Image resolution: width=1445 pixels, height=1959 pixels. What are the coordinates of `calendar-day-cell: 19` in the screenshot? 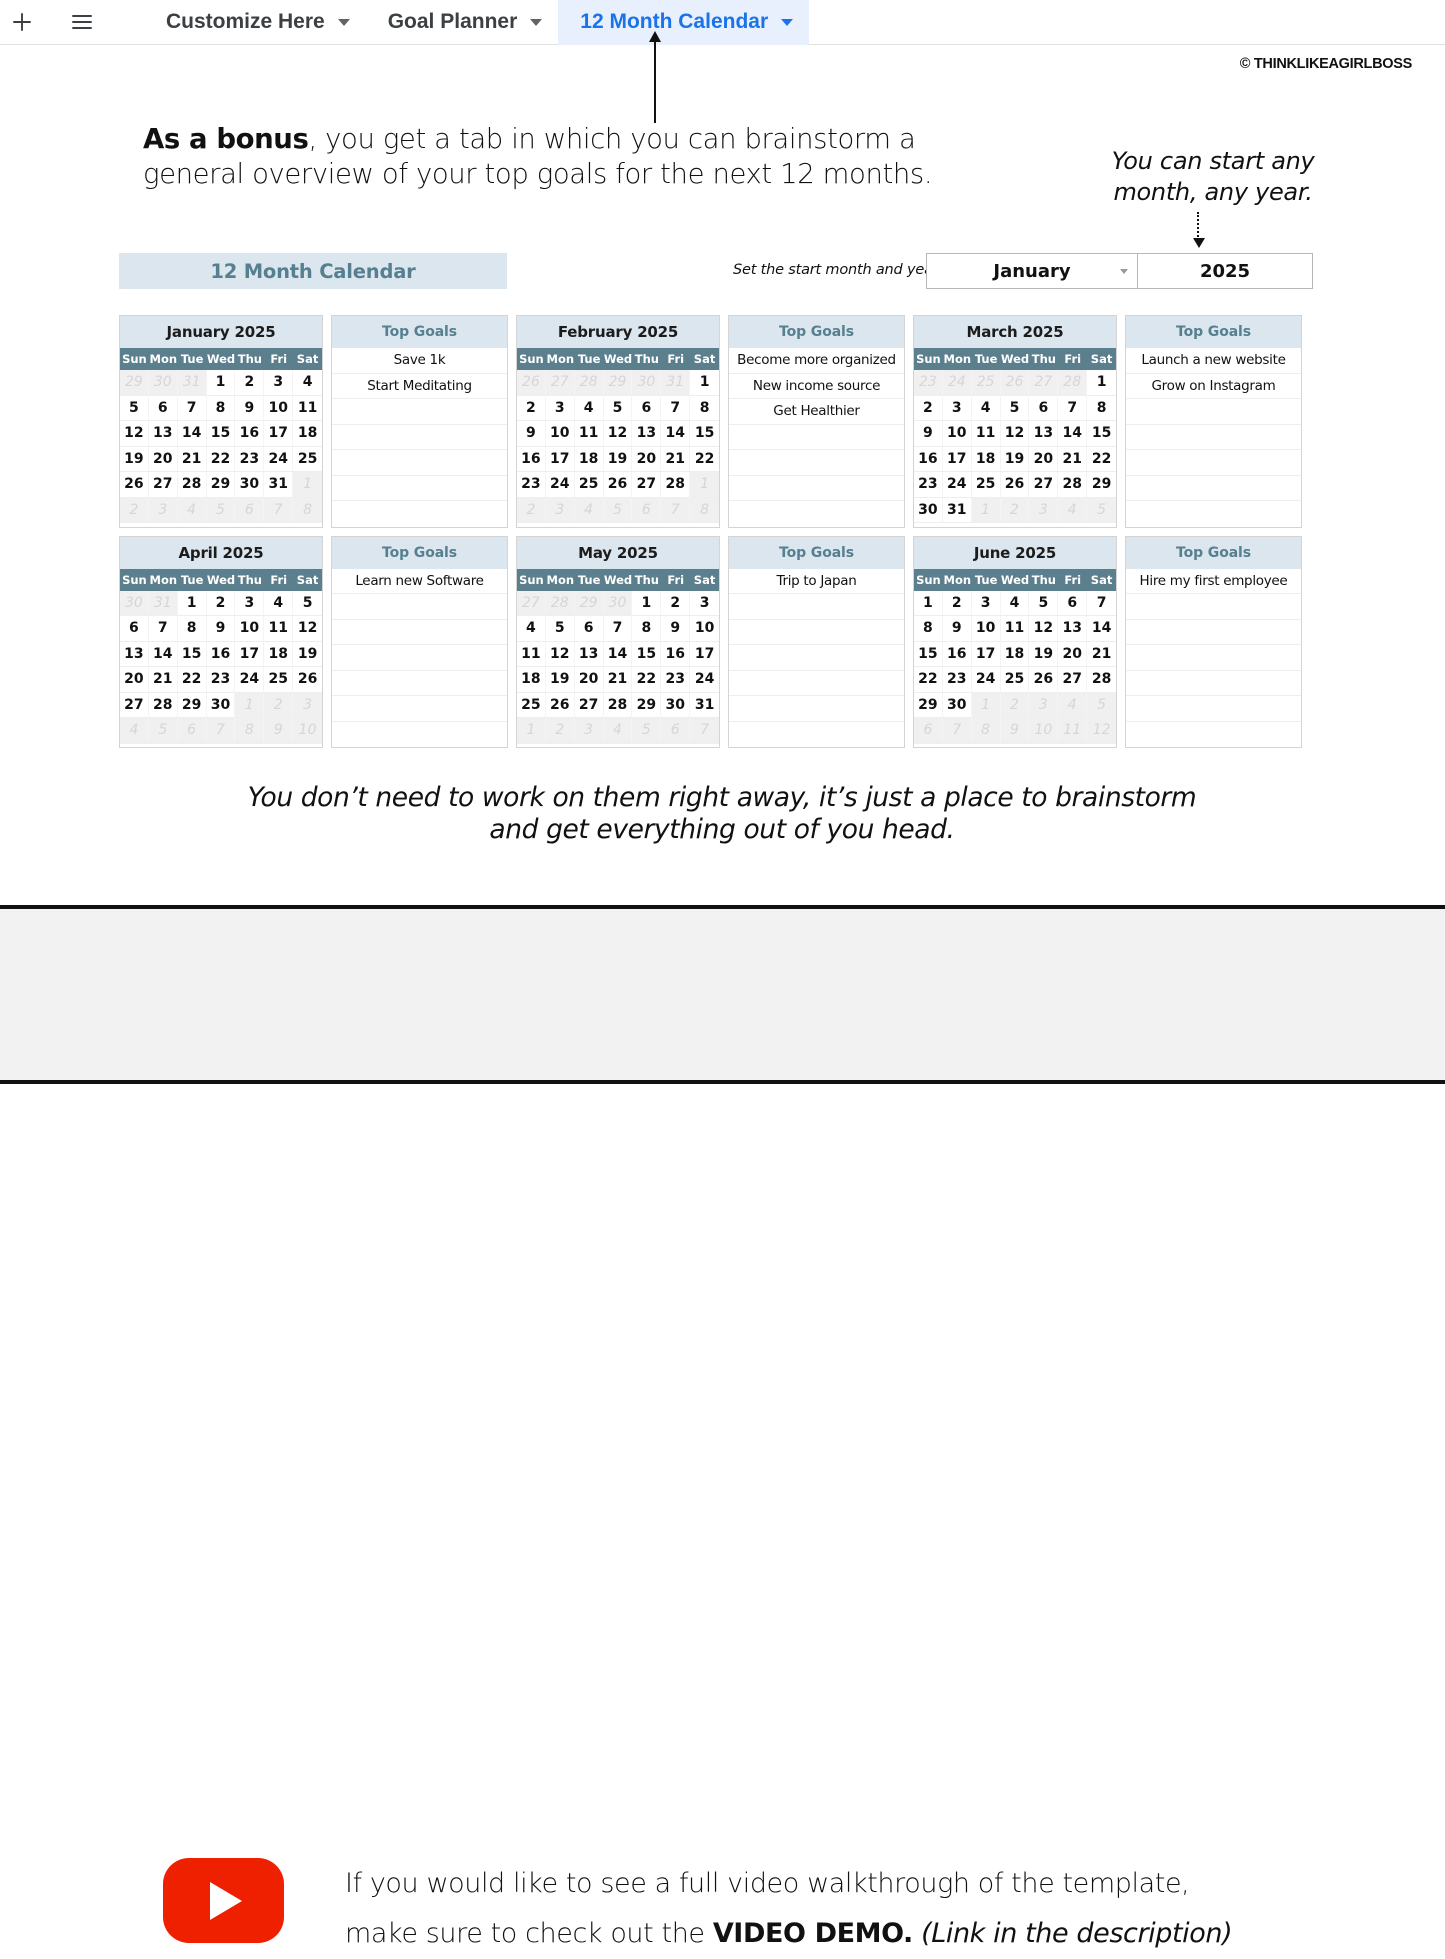 It's located at (618, 459).